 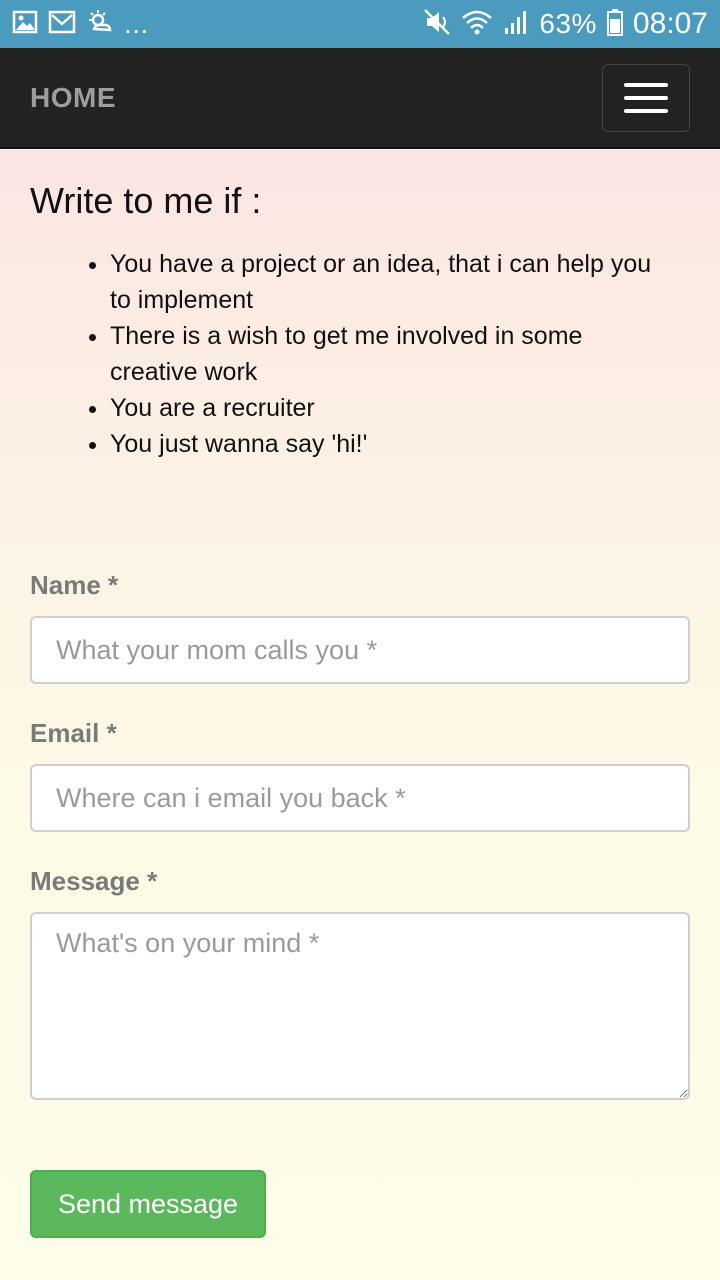 I want to click on page-title: Write to me if :, so click(x=146, y=200).